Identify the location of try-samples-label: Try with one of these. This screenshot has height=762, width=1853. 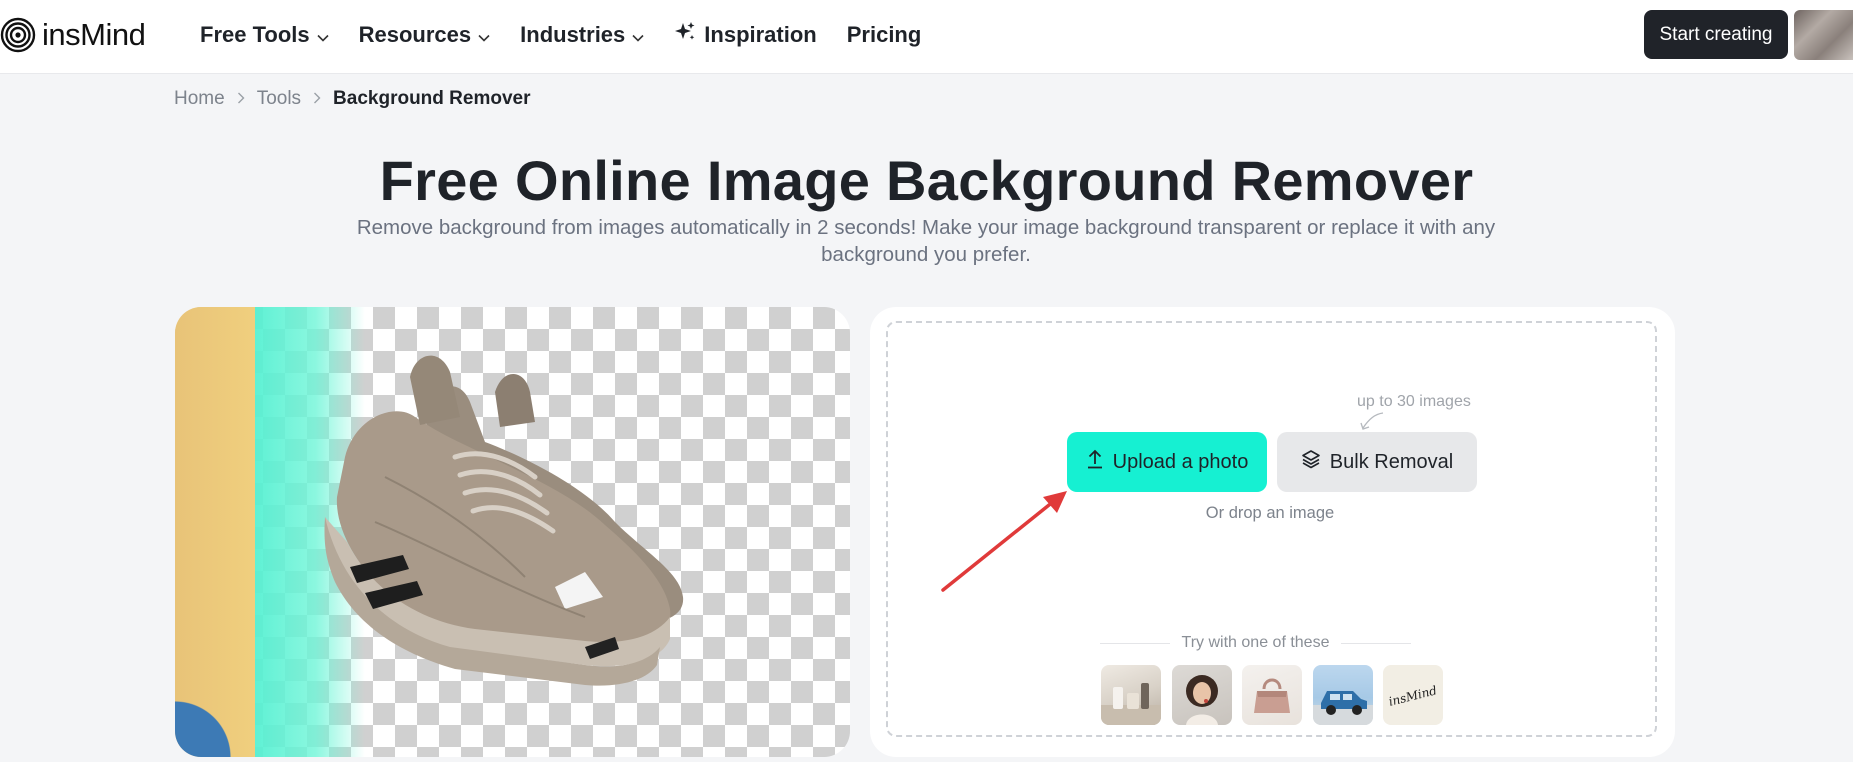
(1255, 642).